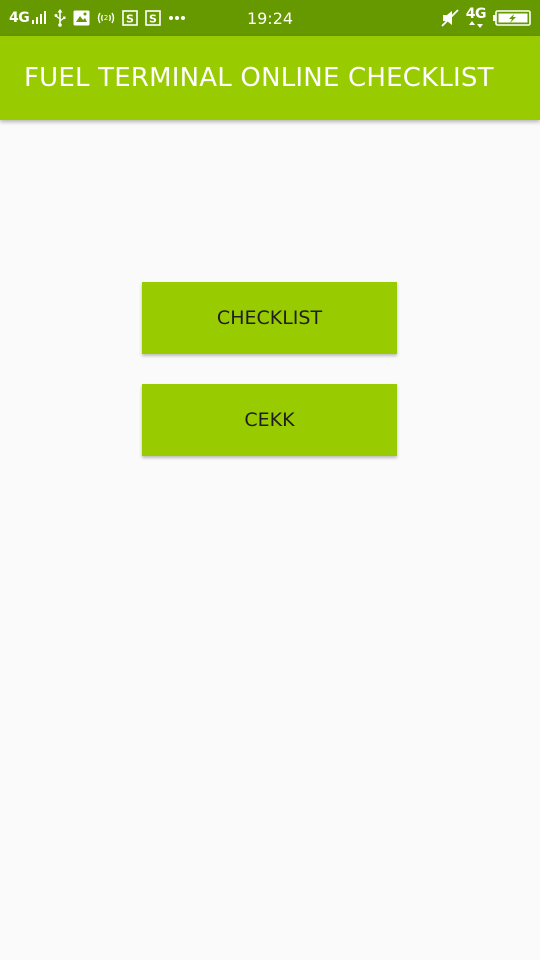  What do you see at coordinates (19, 18) in the screenshot?
I see `network-type-label: 4G` at bounding box center [19, 18].